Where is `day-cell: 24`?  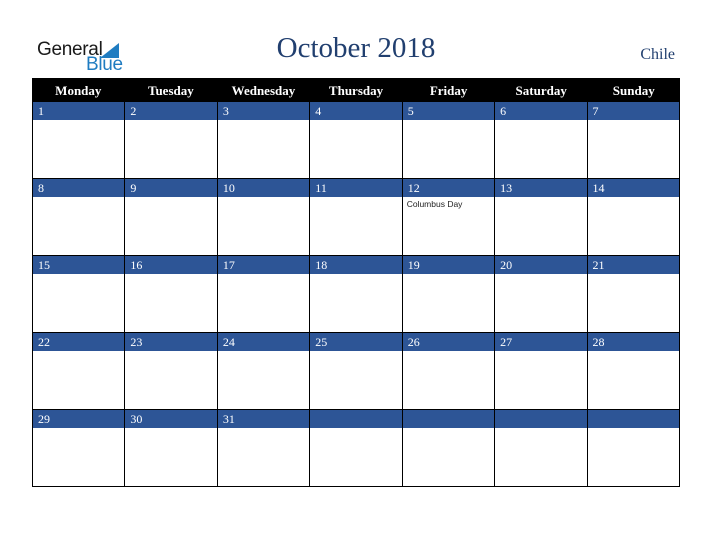
day-cell: 24 is located at coordinates (264, 371).